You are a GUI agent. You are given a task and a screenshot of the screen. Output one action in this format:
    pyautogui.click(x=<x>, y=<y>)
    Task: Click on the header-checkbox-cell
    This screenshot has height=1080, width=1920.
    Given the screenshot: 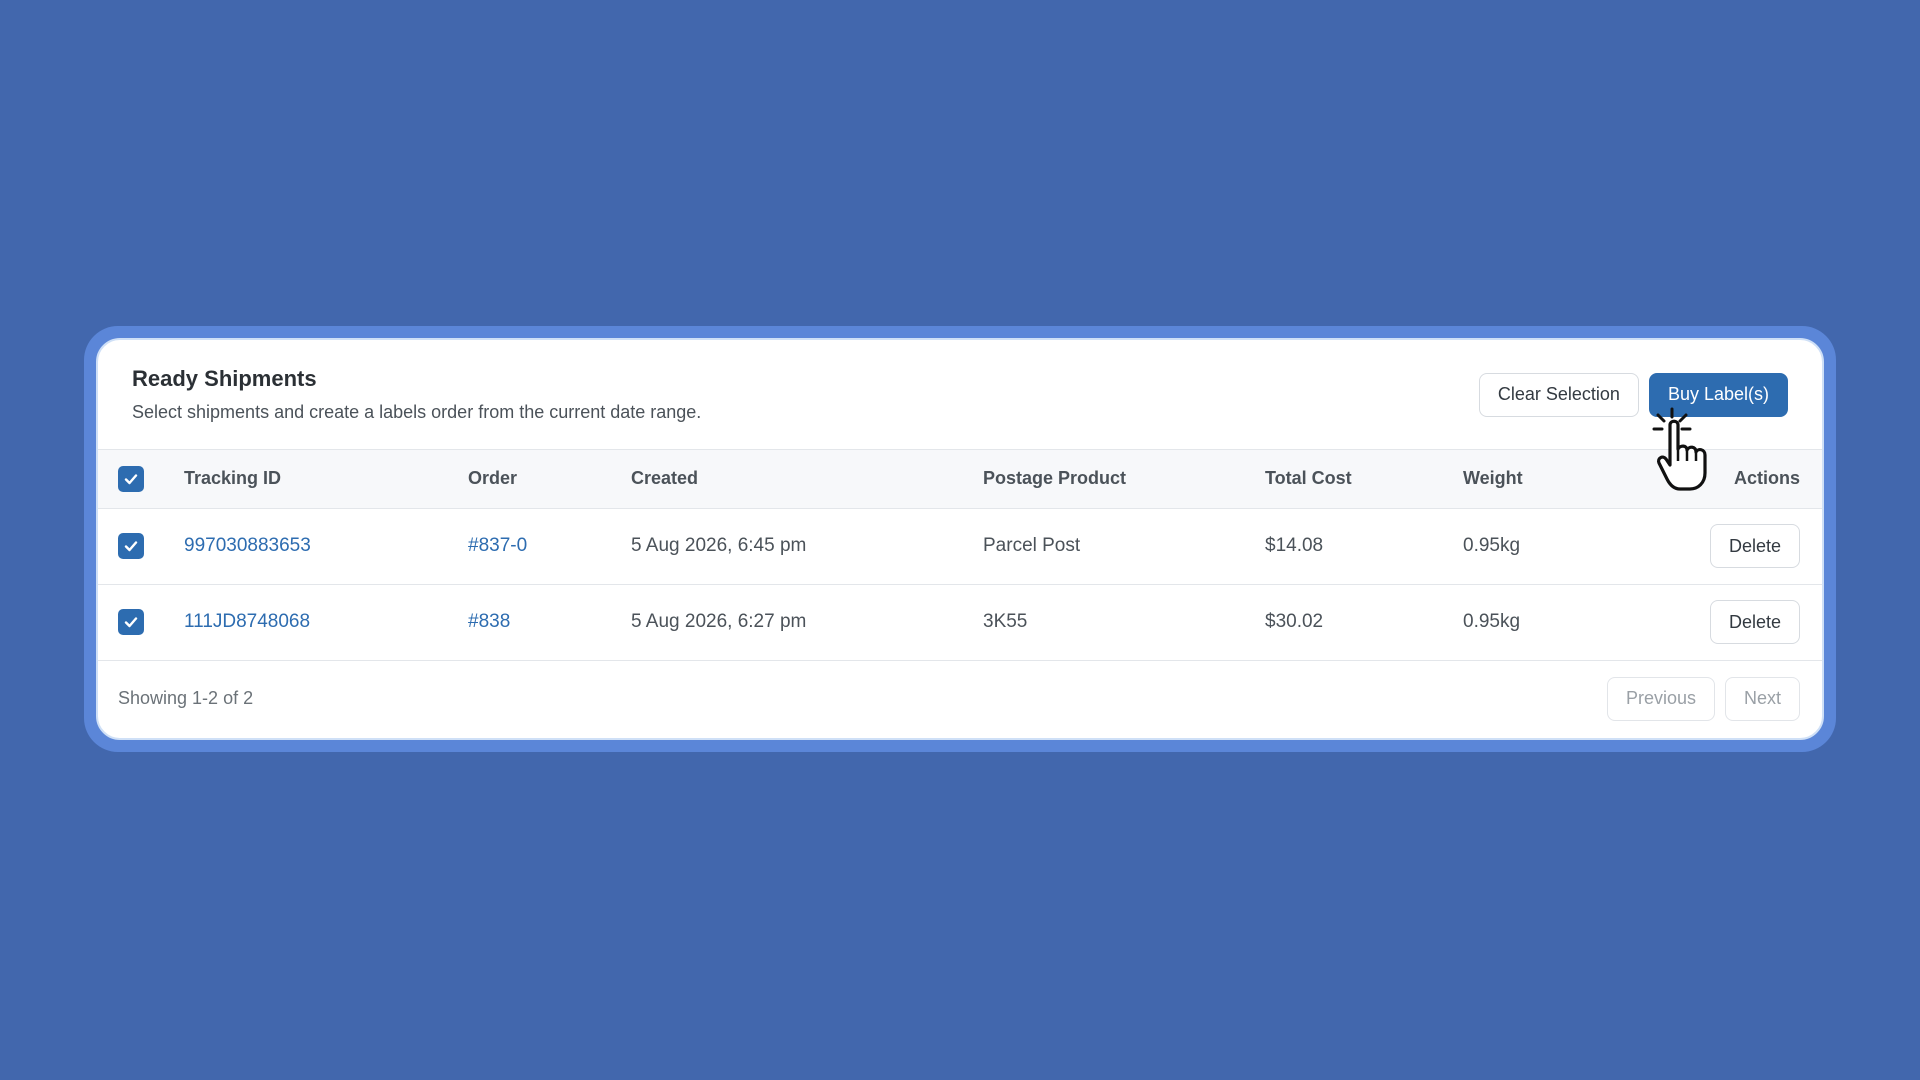 What is the action you would take?
    pyautogui.click(x=141, y=479)
    